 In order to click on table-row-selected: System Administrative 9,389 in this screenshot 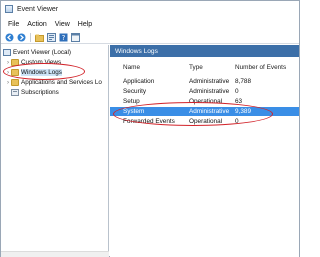, I will do `click(204, 111)`.